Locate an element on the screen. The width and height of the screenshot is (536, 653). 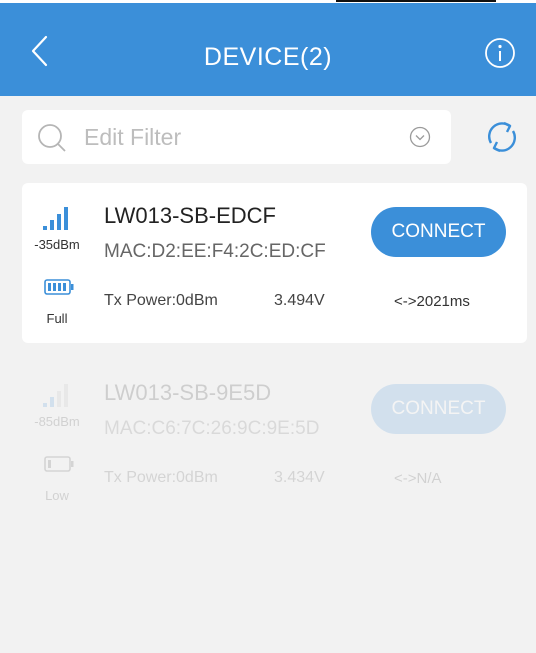
mac-address: MAC:C6:7C:26:9C:9E:5D is located at coordinates (212, 428).